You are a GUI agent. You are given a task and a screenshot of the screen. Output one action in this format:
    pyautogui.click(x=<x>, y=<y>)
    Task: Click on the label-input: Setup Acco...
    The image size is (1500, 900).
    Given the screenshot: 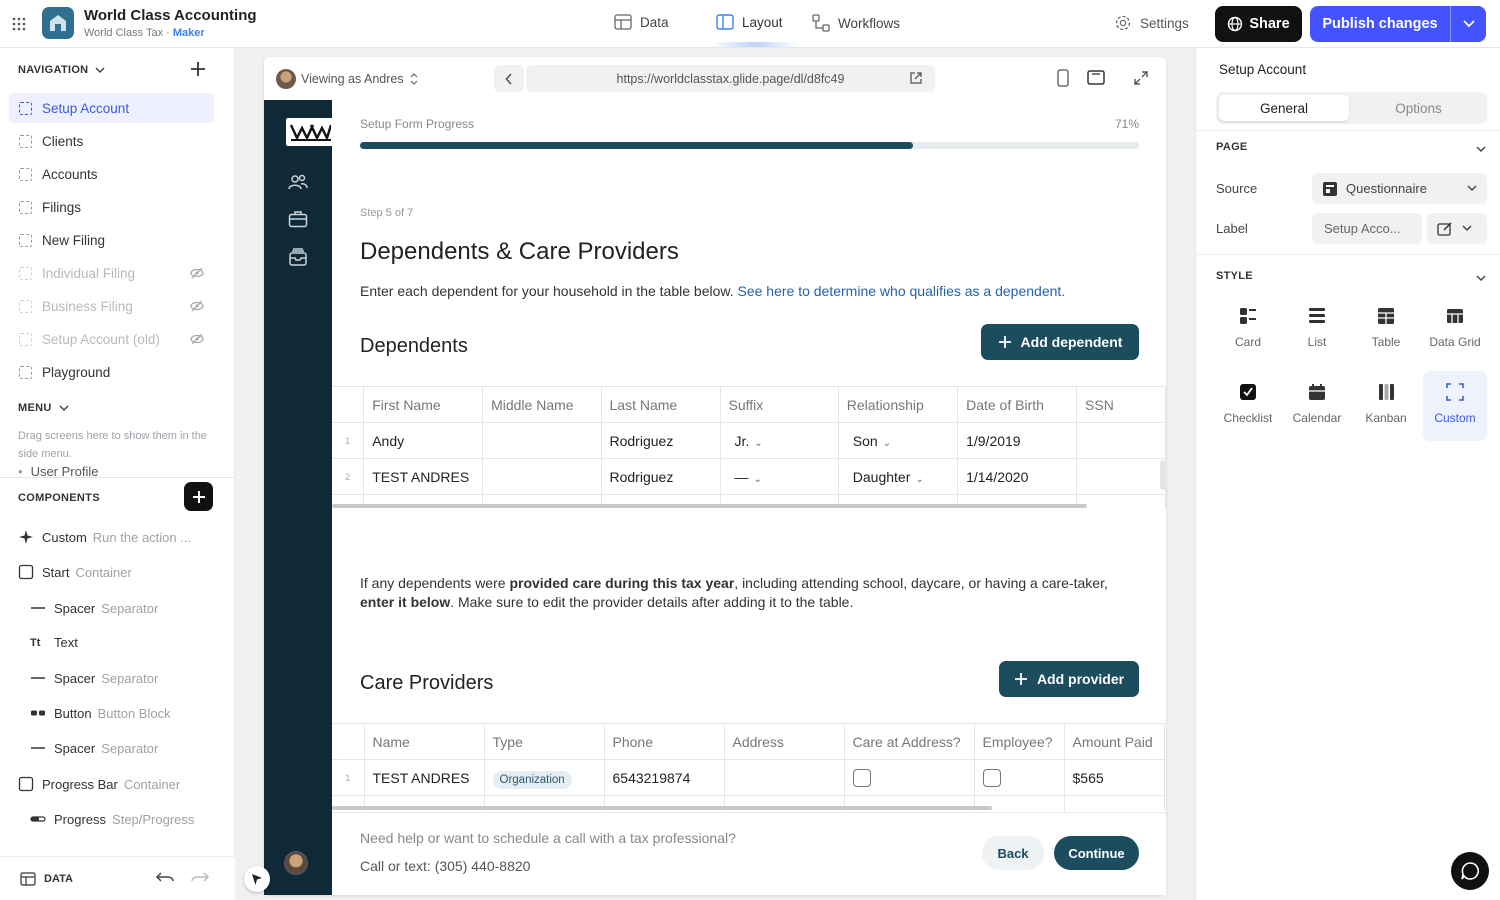 What is the action you would take?
    pyautogui.click(x=1367, y=228)
    